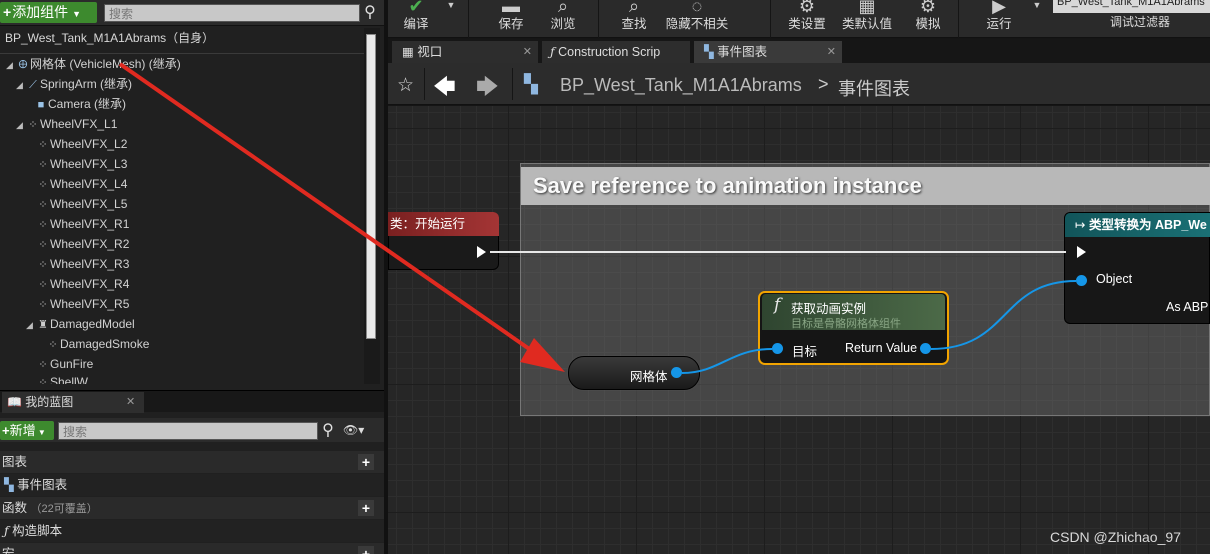  I want to click on exec-out-pin, so click(481, 252).